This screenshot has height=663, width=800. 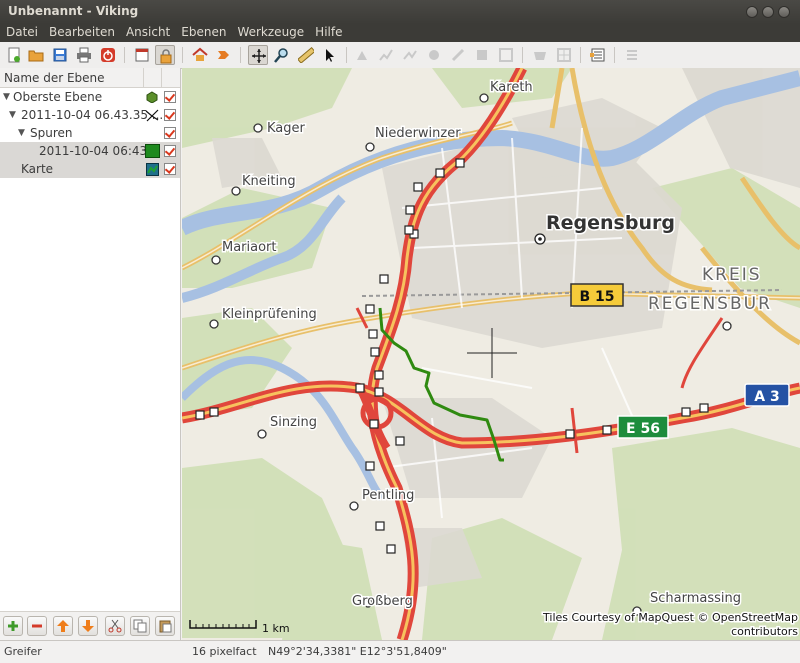 I want to click on create-waypoint-icon, so click(x=362, y=55).